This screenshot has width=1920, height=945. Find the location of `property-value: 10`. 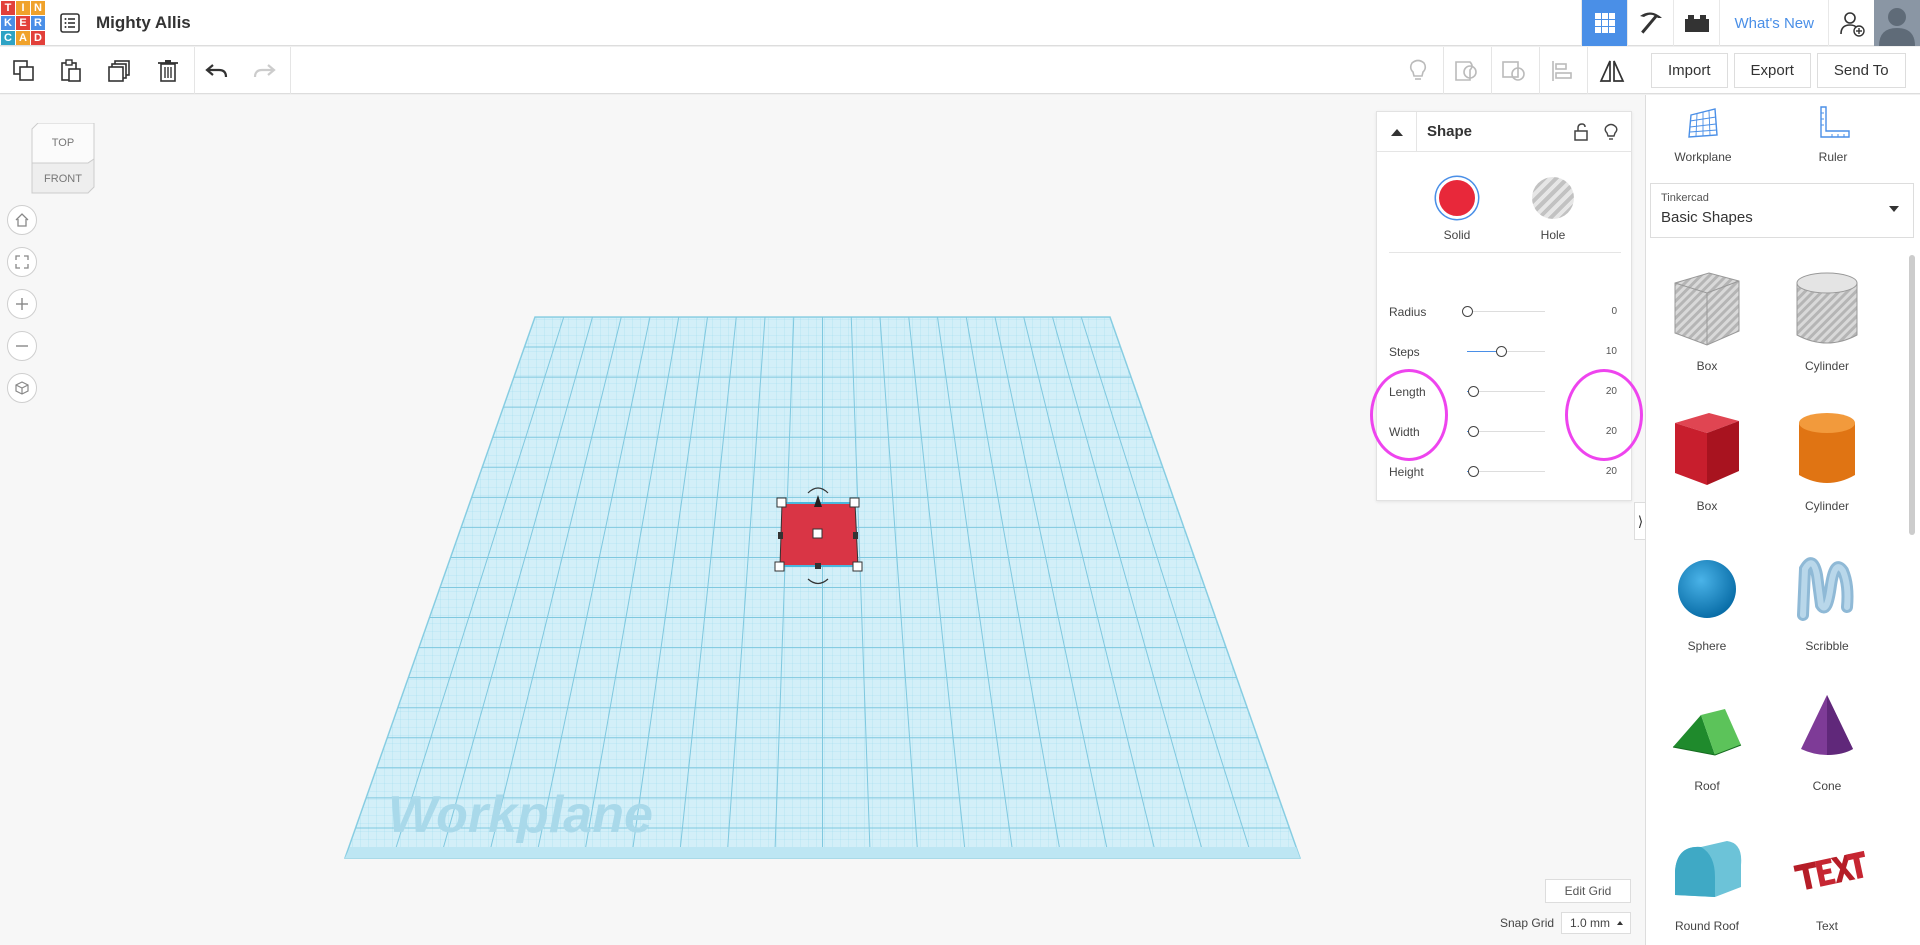

property-value: 10 is located at coordinates (1611, 351).